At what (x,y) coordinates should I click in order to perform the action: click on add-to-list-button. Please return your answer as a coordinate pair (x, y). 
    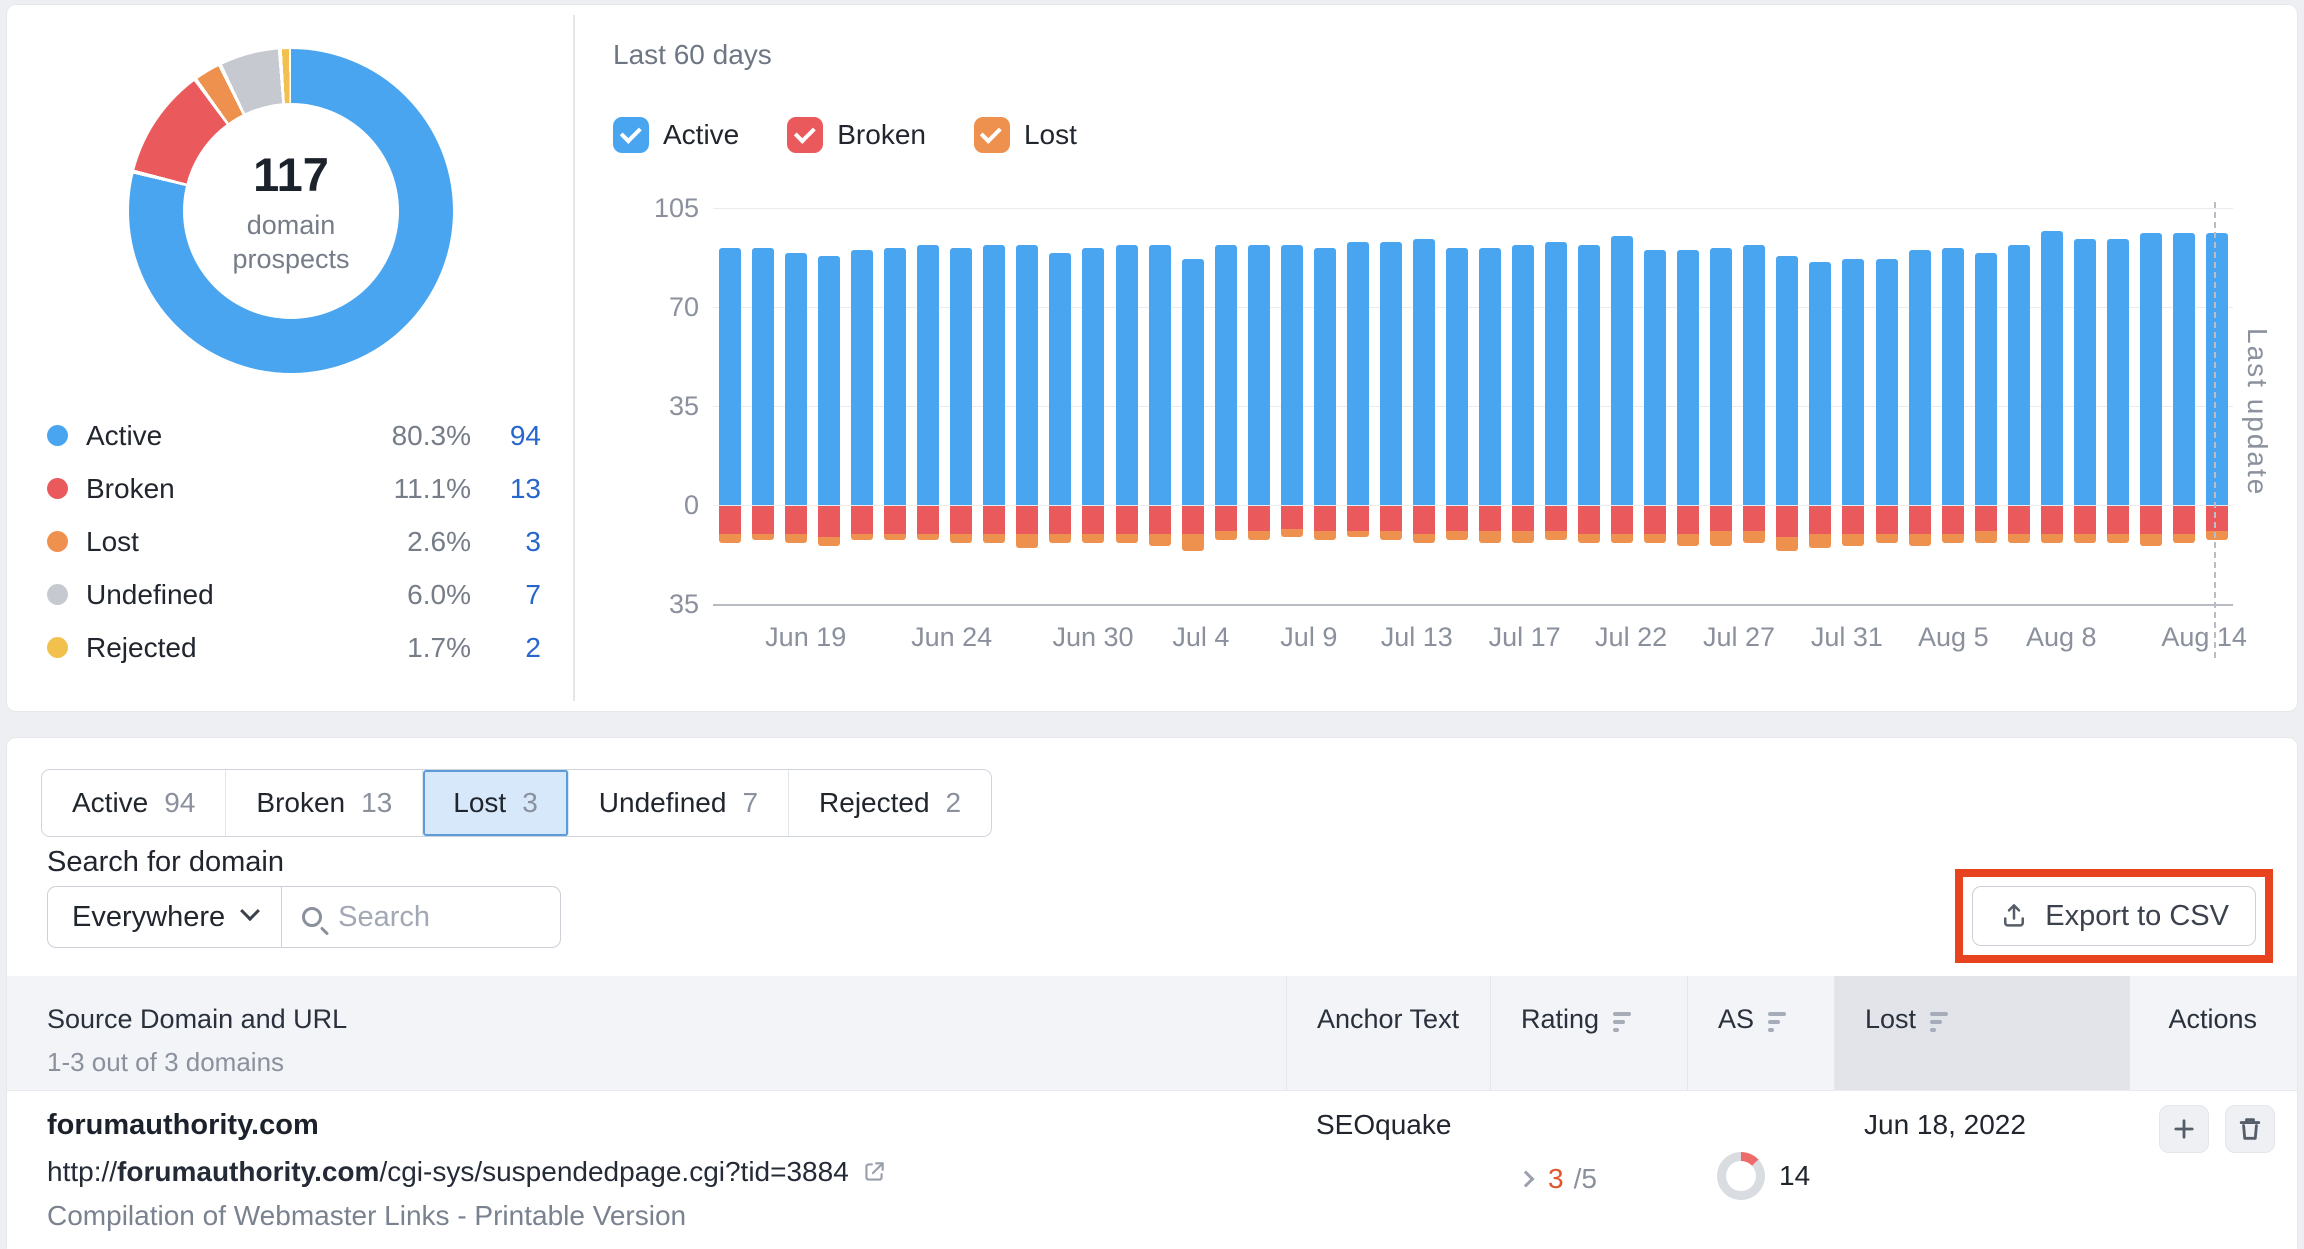
    Looking at the image, I should click on (2184, 1129).